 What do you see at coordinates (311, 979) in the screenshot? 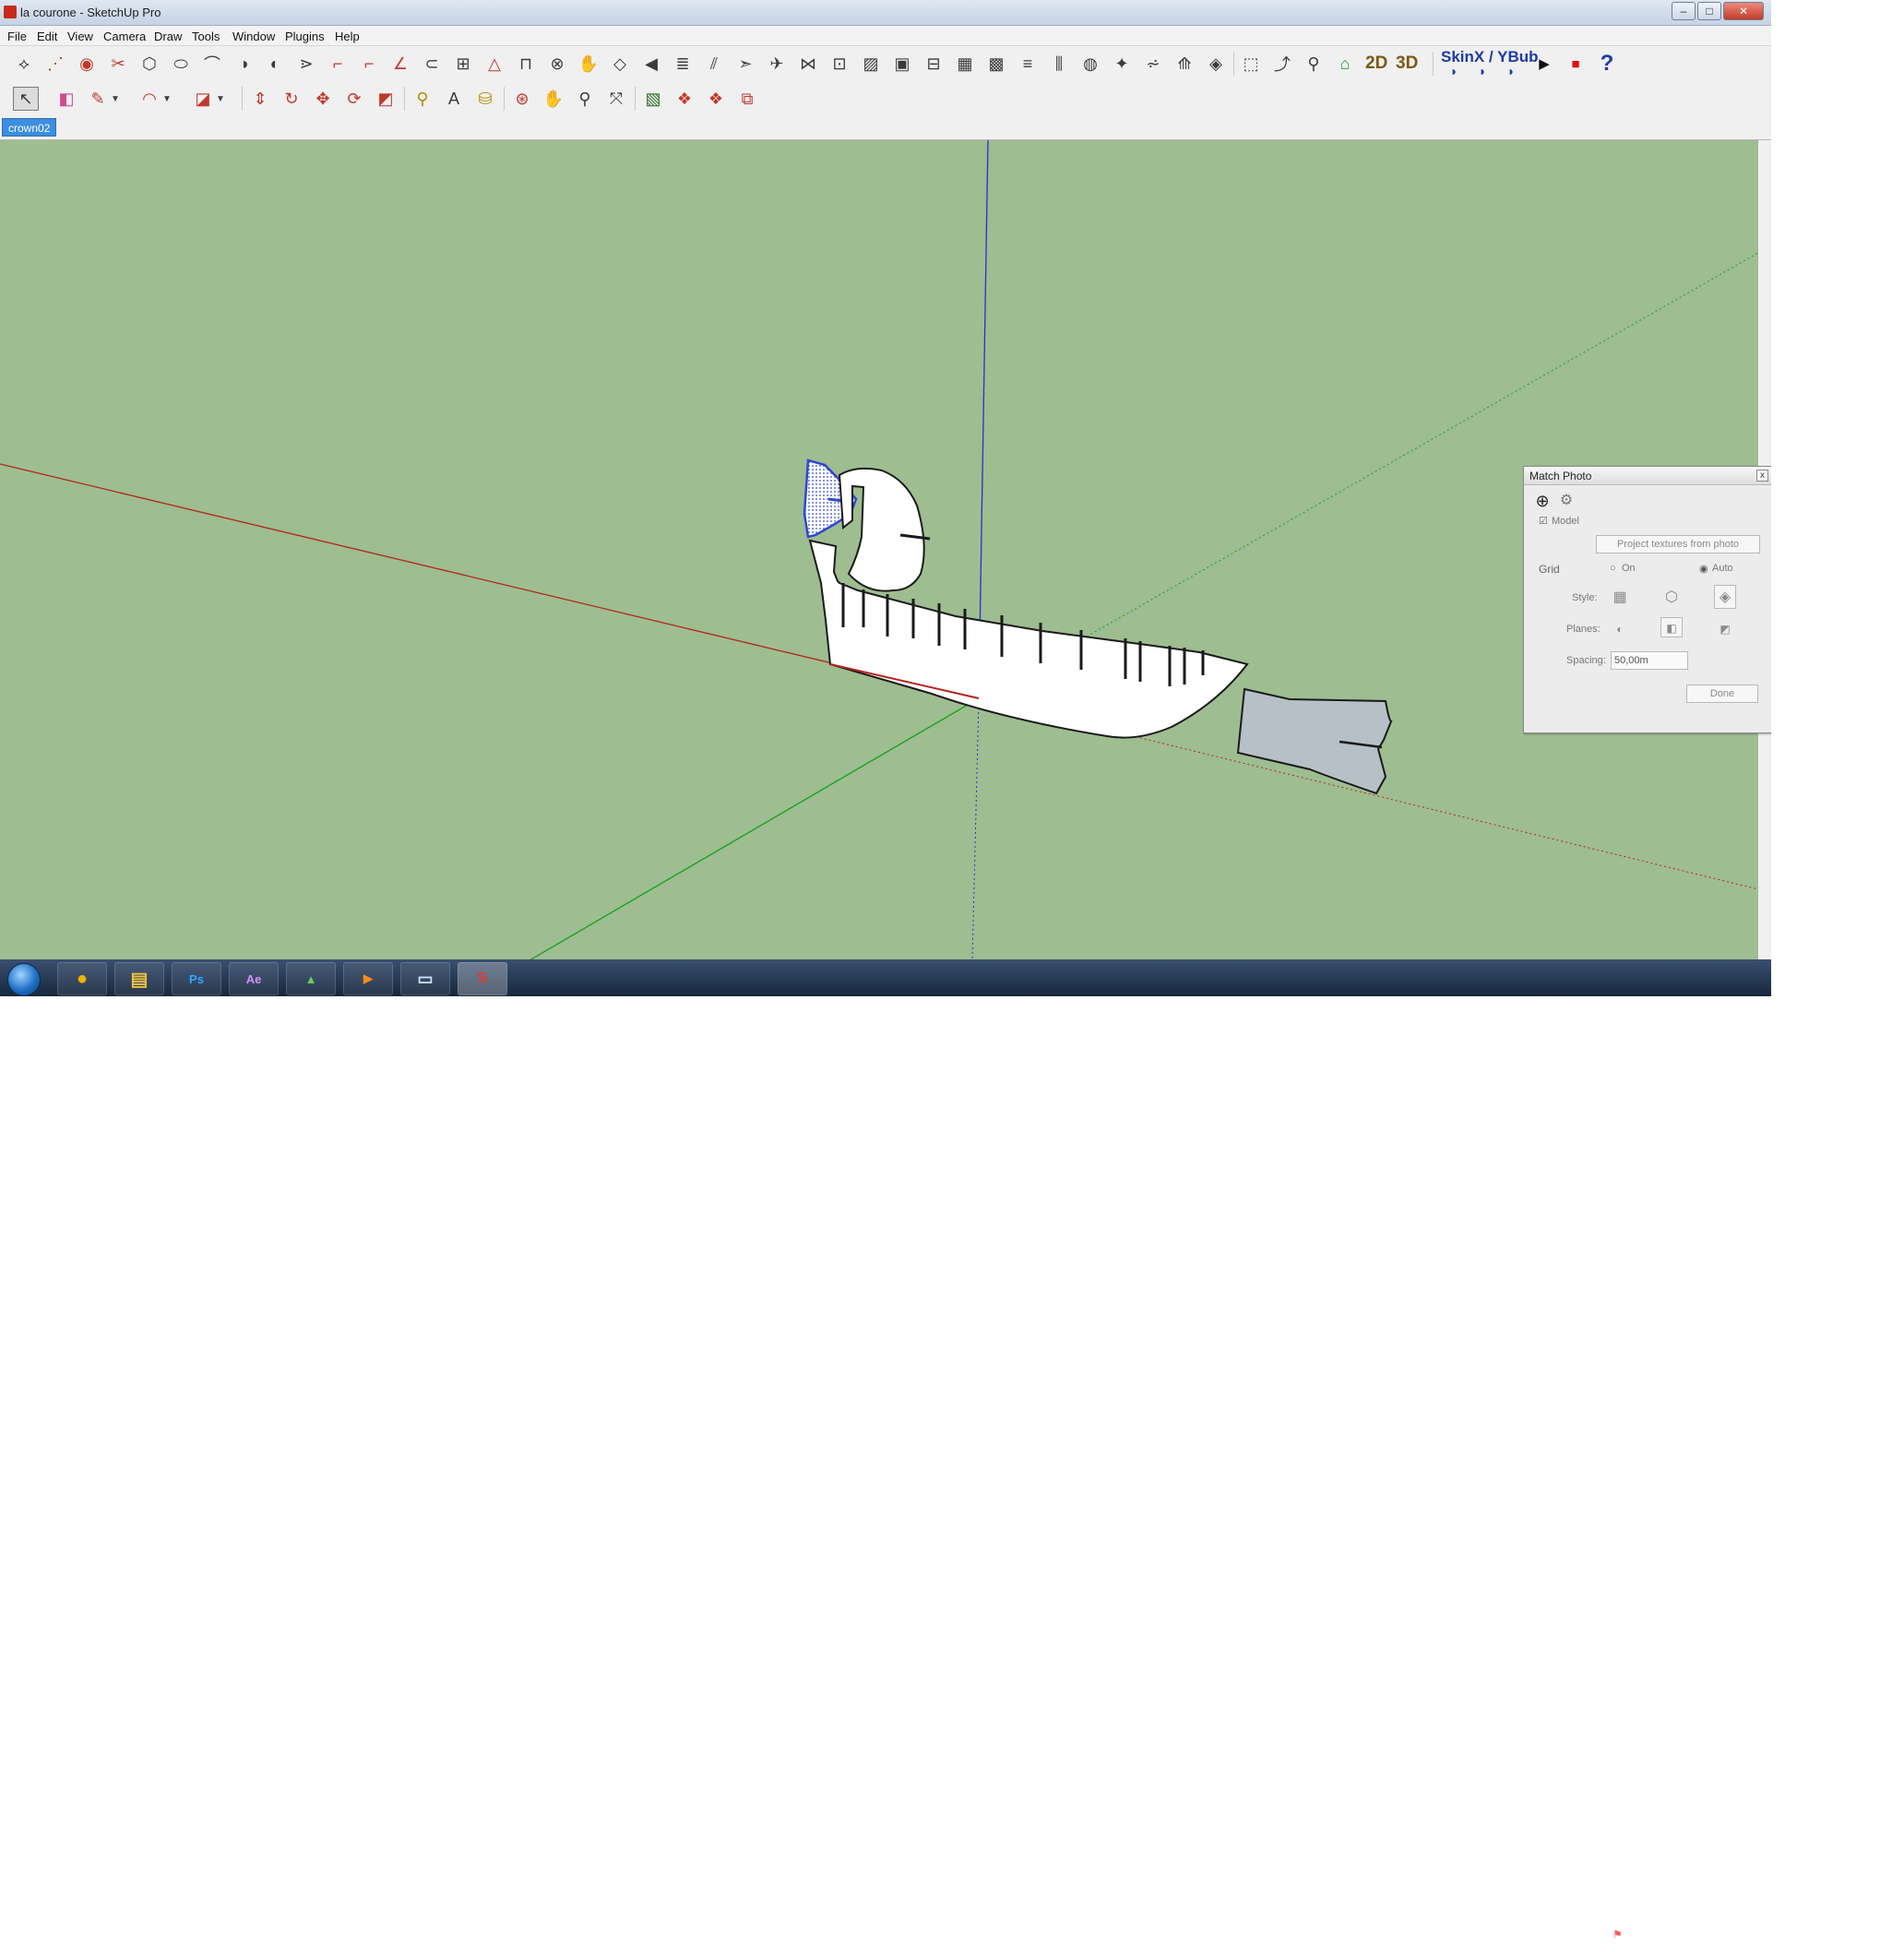
I see `green-app-taskbar-button: ▲` at bounding box center [311, 979].